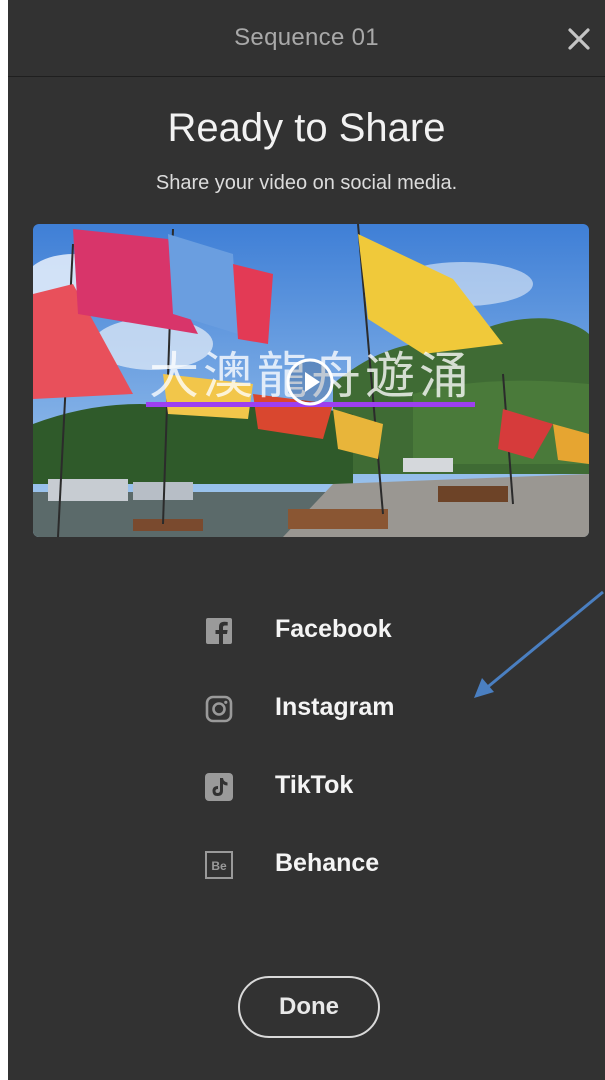 This screenshot has height=1080, width=605. I want to click on sequence-title: Sequence 01, so click(306, 37).